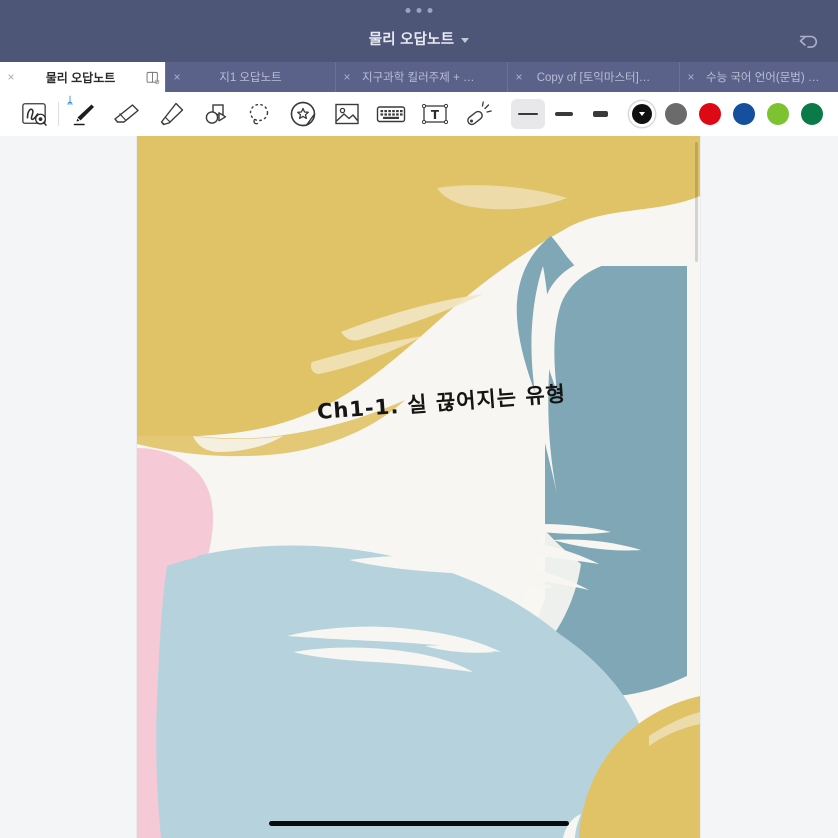 The height and width of the screenshot is (838, 838). What do you see at coordinates (171, 114) in the screenshot?
I see `highlighter-icon` at bounding box center [171, 114].